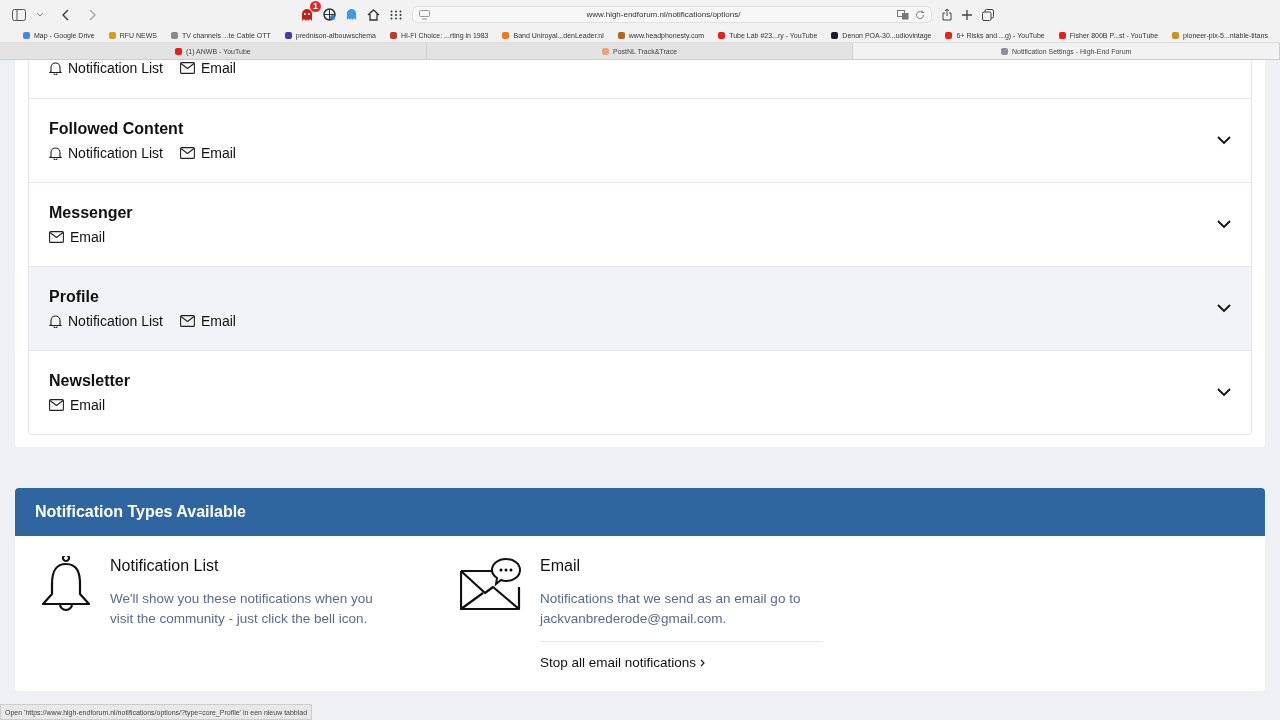 The image size is (1280, 720). Describe the element at coordinates (329, 14) in the screenshot. I see `globe-icon` at that location.